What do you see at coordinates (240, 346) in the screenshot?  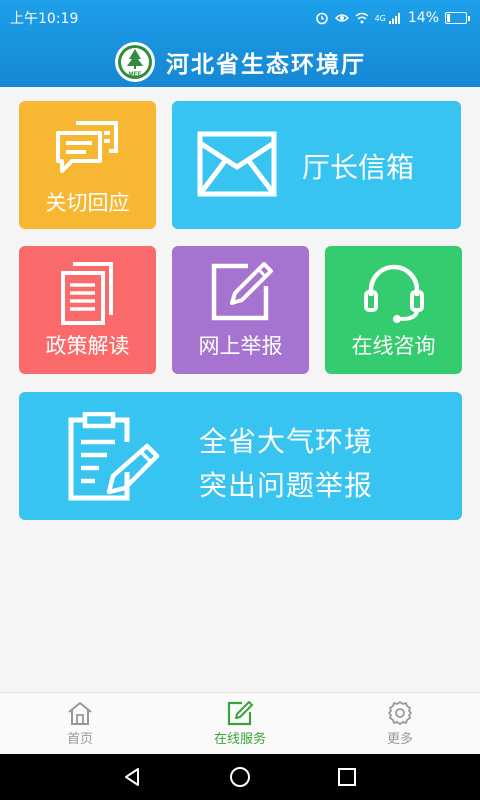 I see `tile-label: 网上举报` at bounding box center [240, 346].